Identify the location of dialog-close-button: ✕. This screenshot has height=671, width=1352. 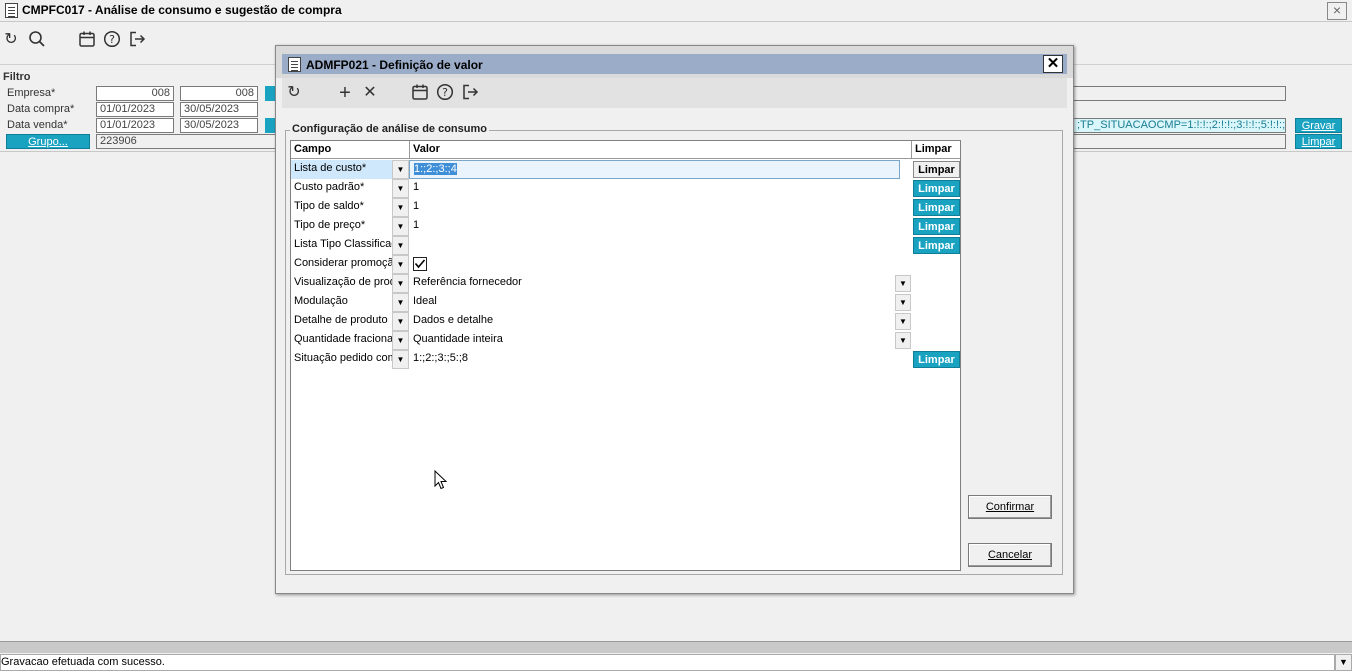
(1053, 64).